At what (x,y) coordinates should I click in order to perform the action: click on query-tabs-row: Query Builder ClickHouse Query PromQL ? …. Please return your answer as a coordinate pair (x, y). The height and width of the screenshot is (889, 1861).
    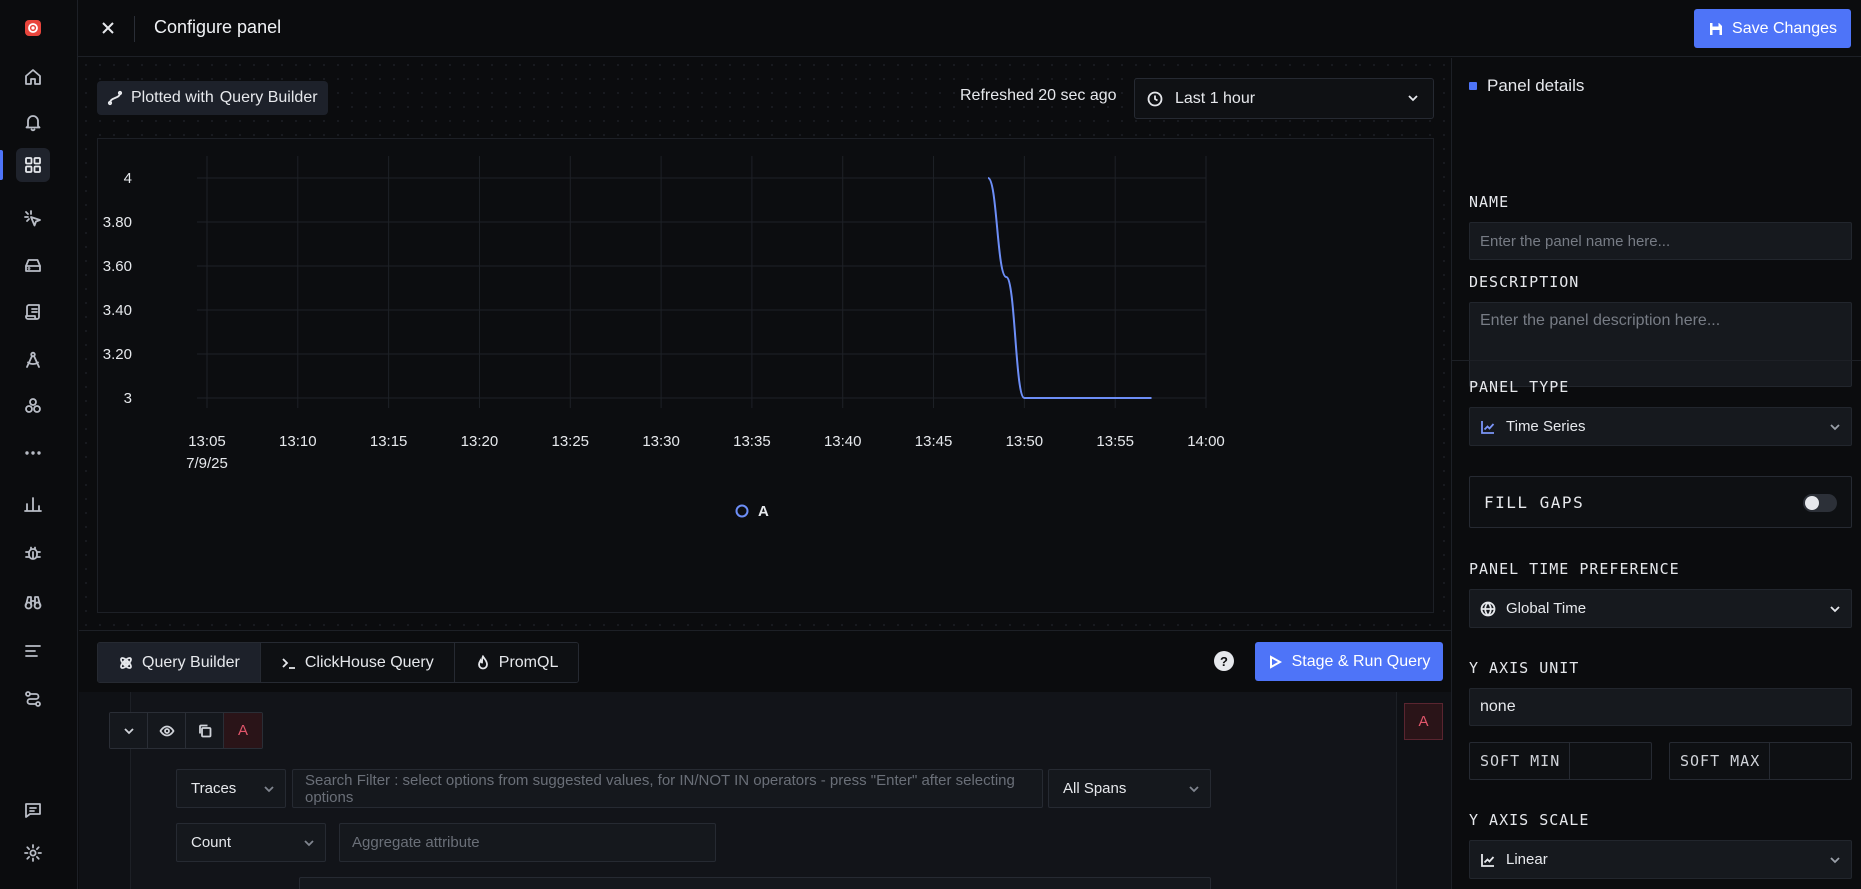
    Looking at the image, I should click on (765, 661).